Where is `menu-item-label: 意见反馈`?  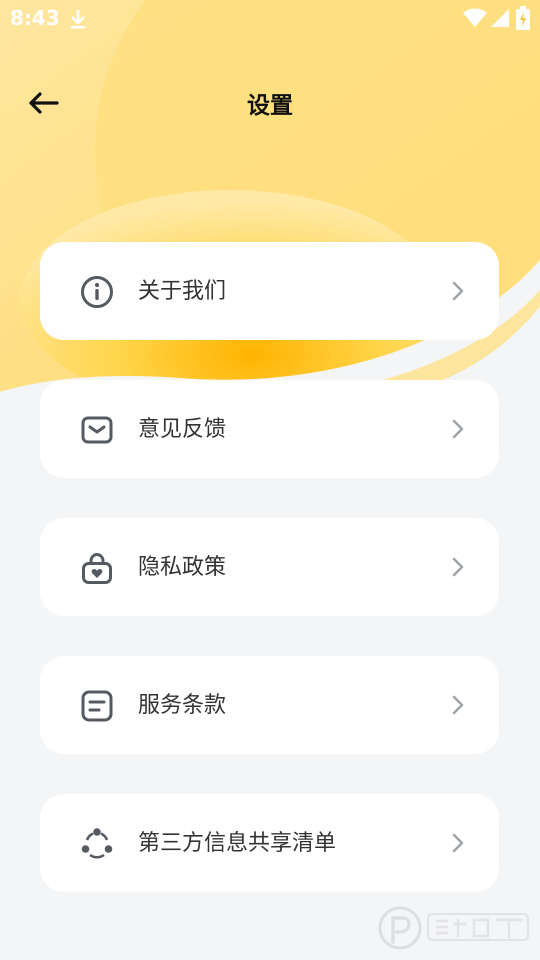 menu-item-label: 意见反馈 is located at coordinates (182, 429).